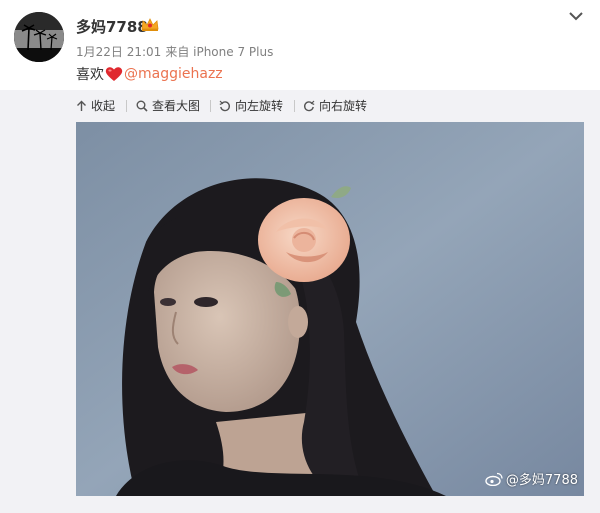 This screenshot has height=513, width=600. I want to click on photo-watermark: @多妈7788, so click(531, 478).